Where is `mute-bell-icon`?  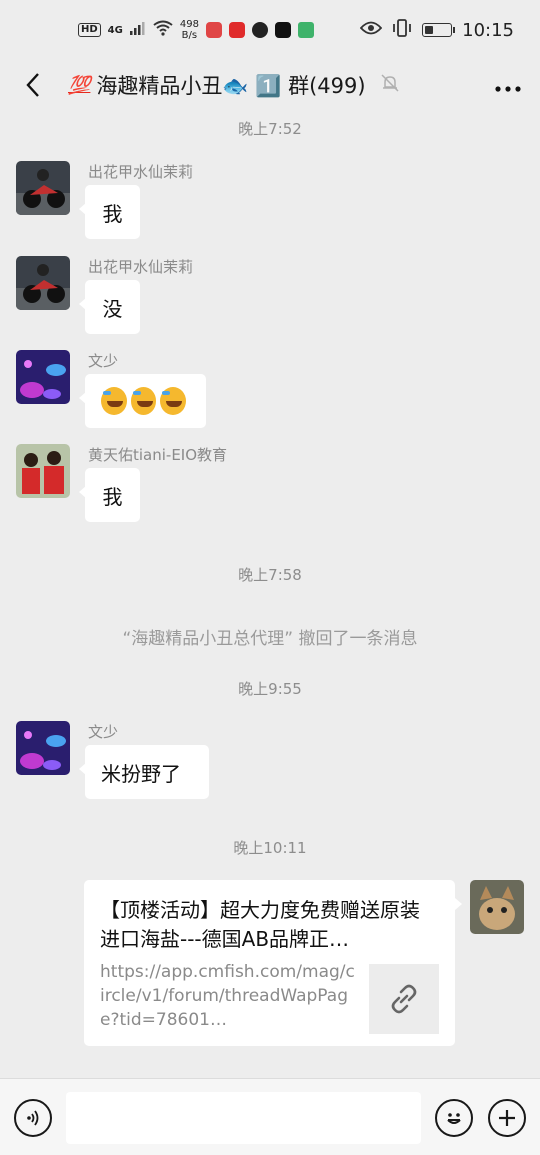
mute-bell-icon is located at coordinates (390, 85).